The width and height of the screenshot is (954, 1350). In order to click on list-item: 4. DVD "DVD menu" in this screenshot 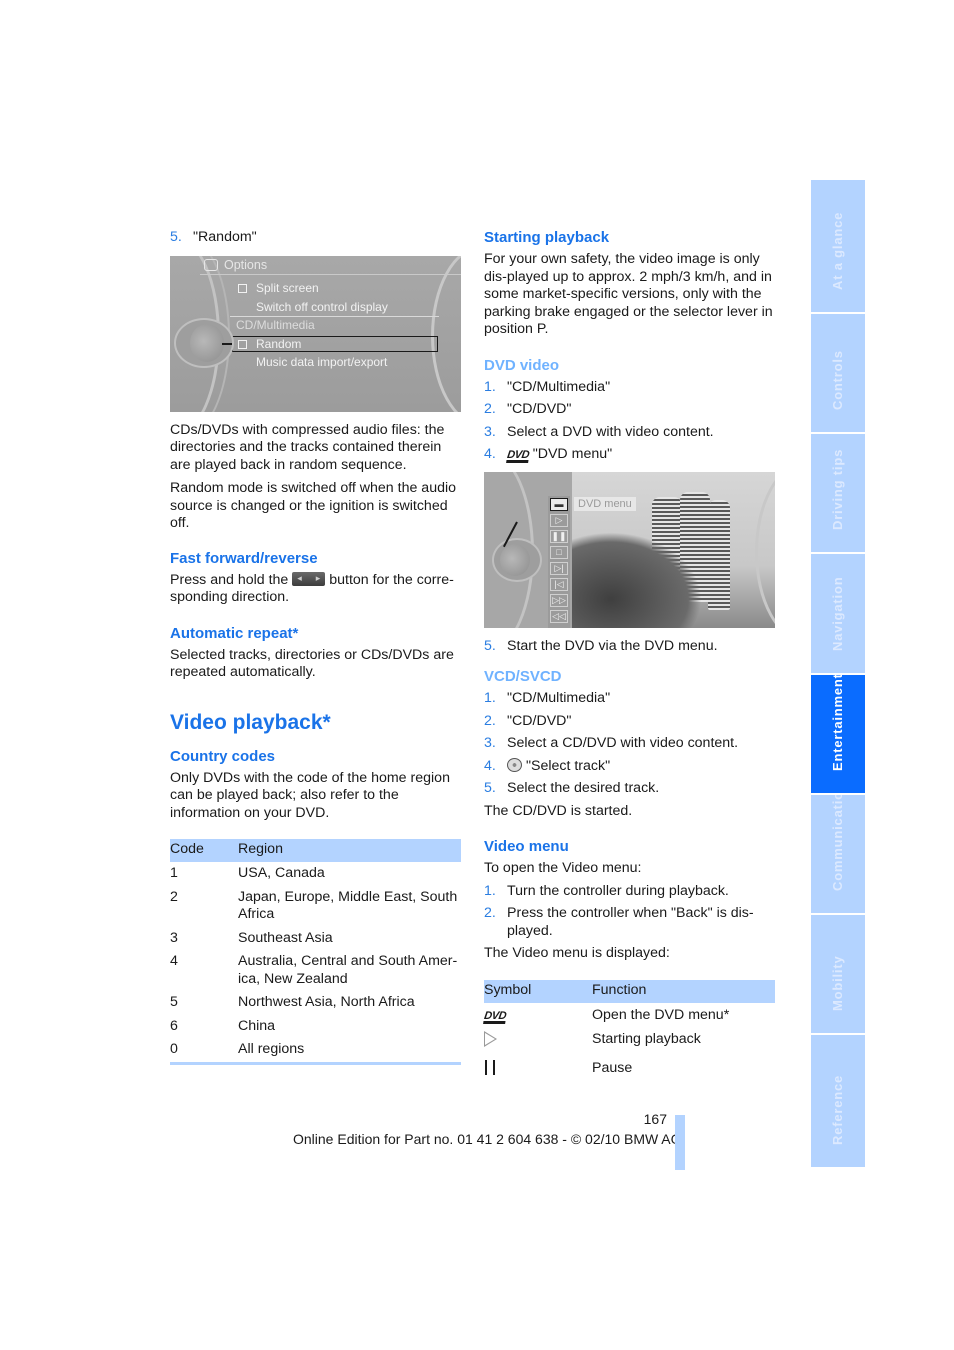, I will do `click(630, 455)`.